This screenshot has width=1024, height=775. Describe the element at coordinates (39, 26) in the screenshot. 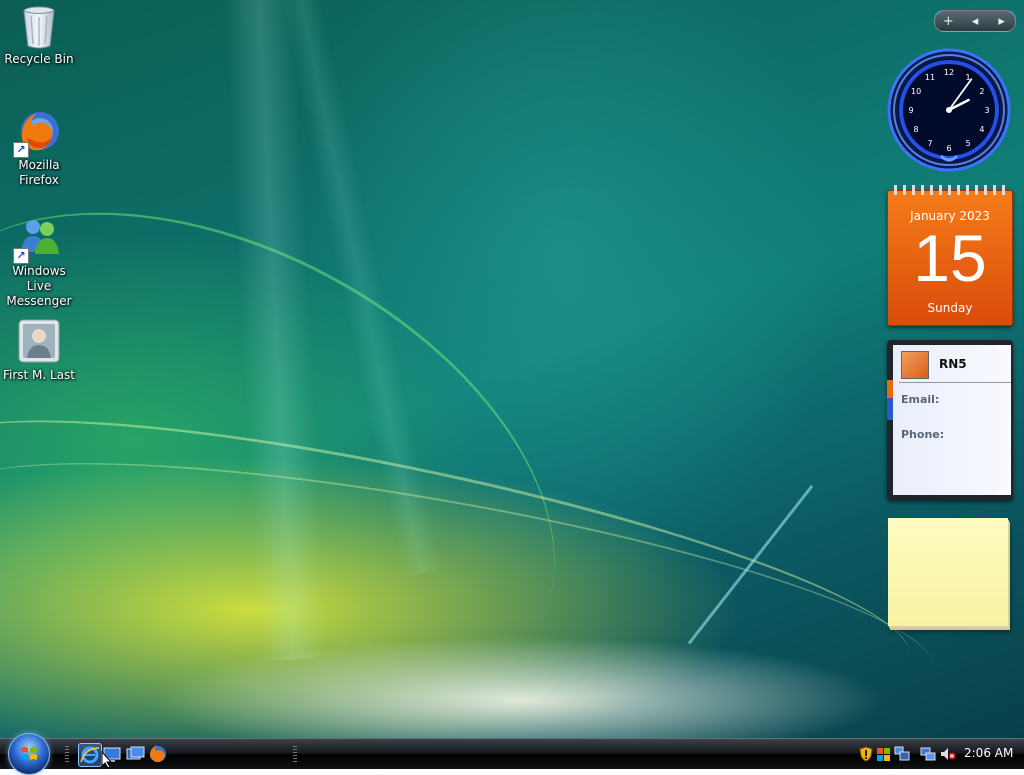

I see `recycle-bin-icon` at that location.